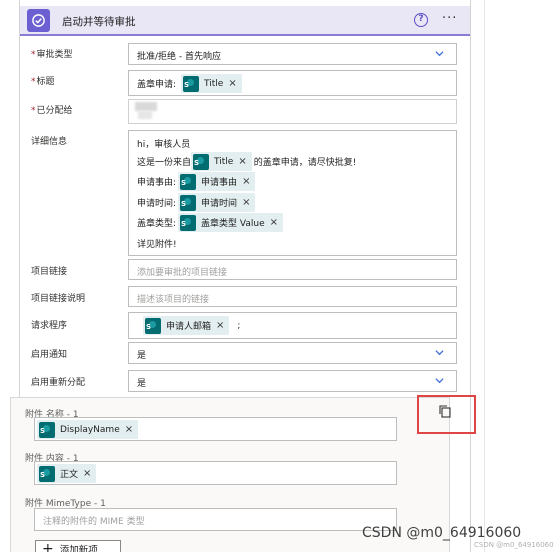  Describe the element at coordinates (157, 85) in the screenshot. I see `title-prefix: 盖章申请:` at that location.